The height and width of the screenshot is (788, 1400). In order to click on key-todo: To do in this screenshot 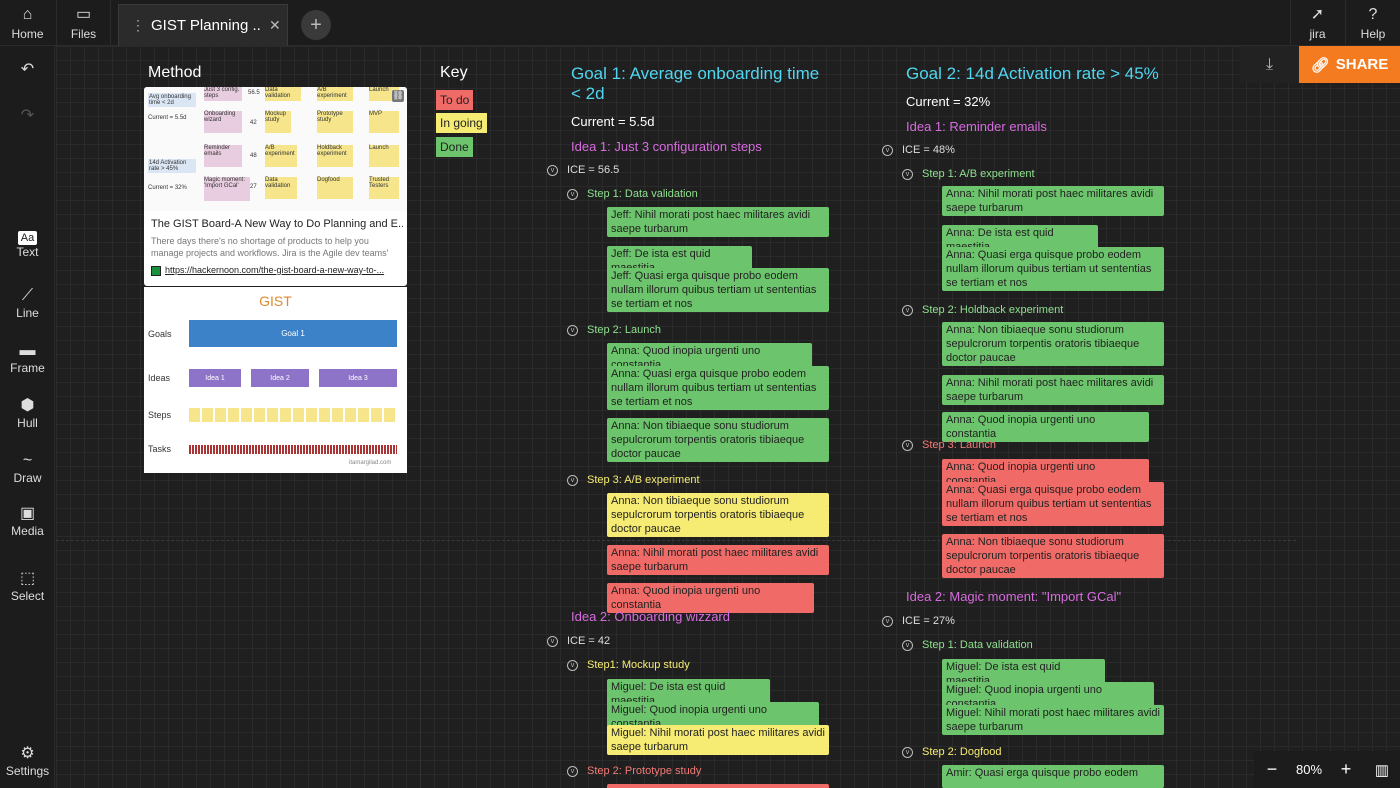, I will do `click(455, 100)`.